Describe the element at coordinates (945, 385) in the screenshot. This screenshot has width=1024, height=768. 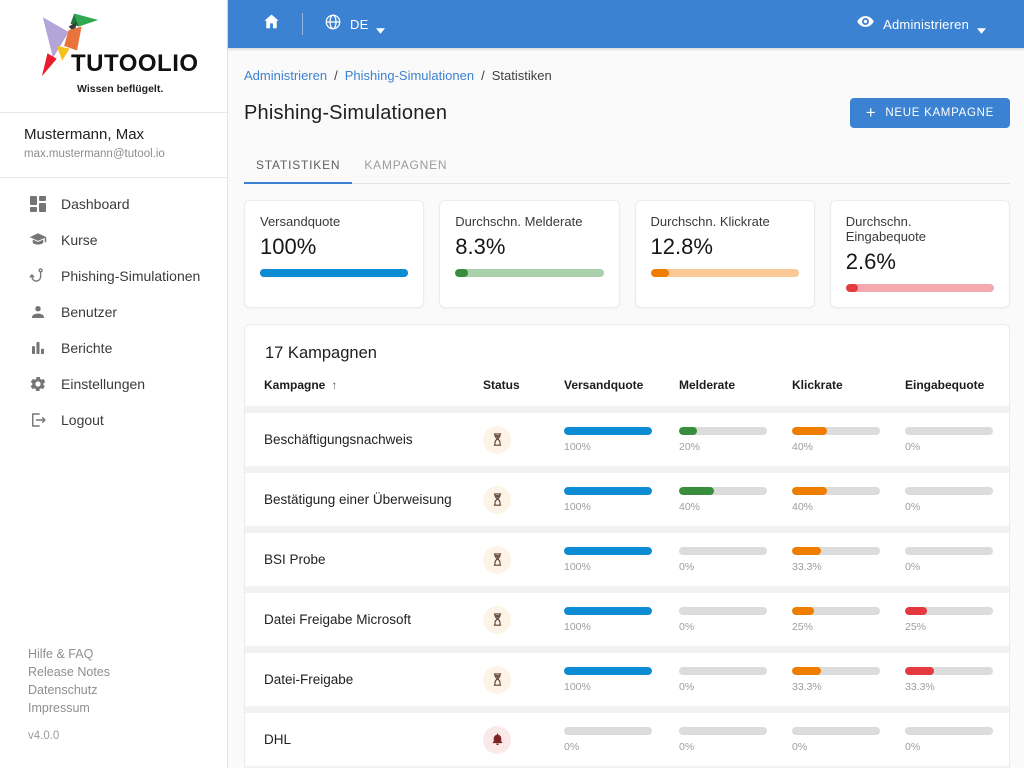
I see `column-header-metric: Eingabequote` at that location.